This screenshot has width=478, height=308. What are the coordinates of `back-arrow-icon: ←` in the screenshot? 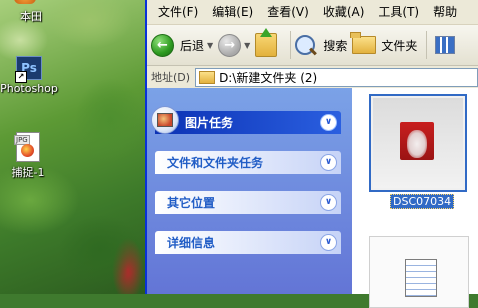 It's located at (162, 45).